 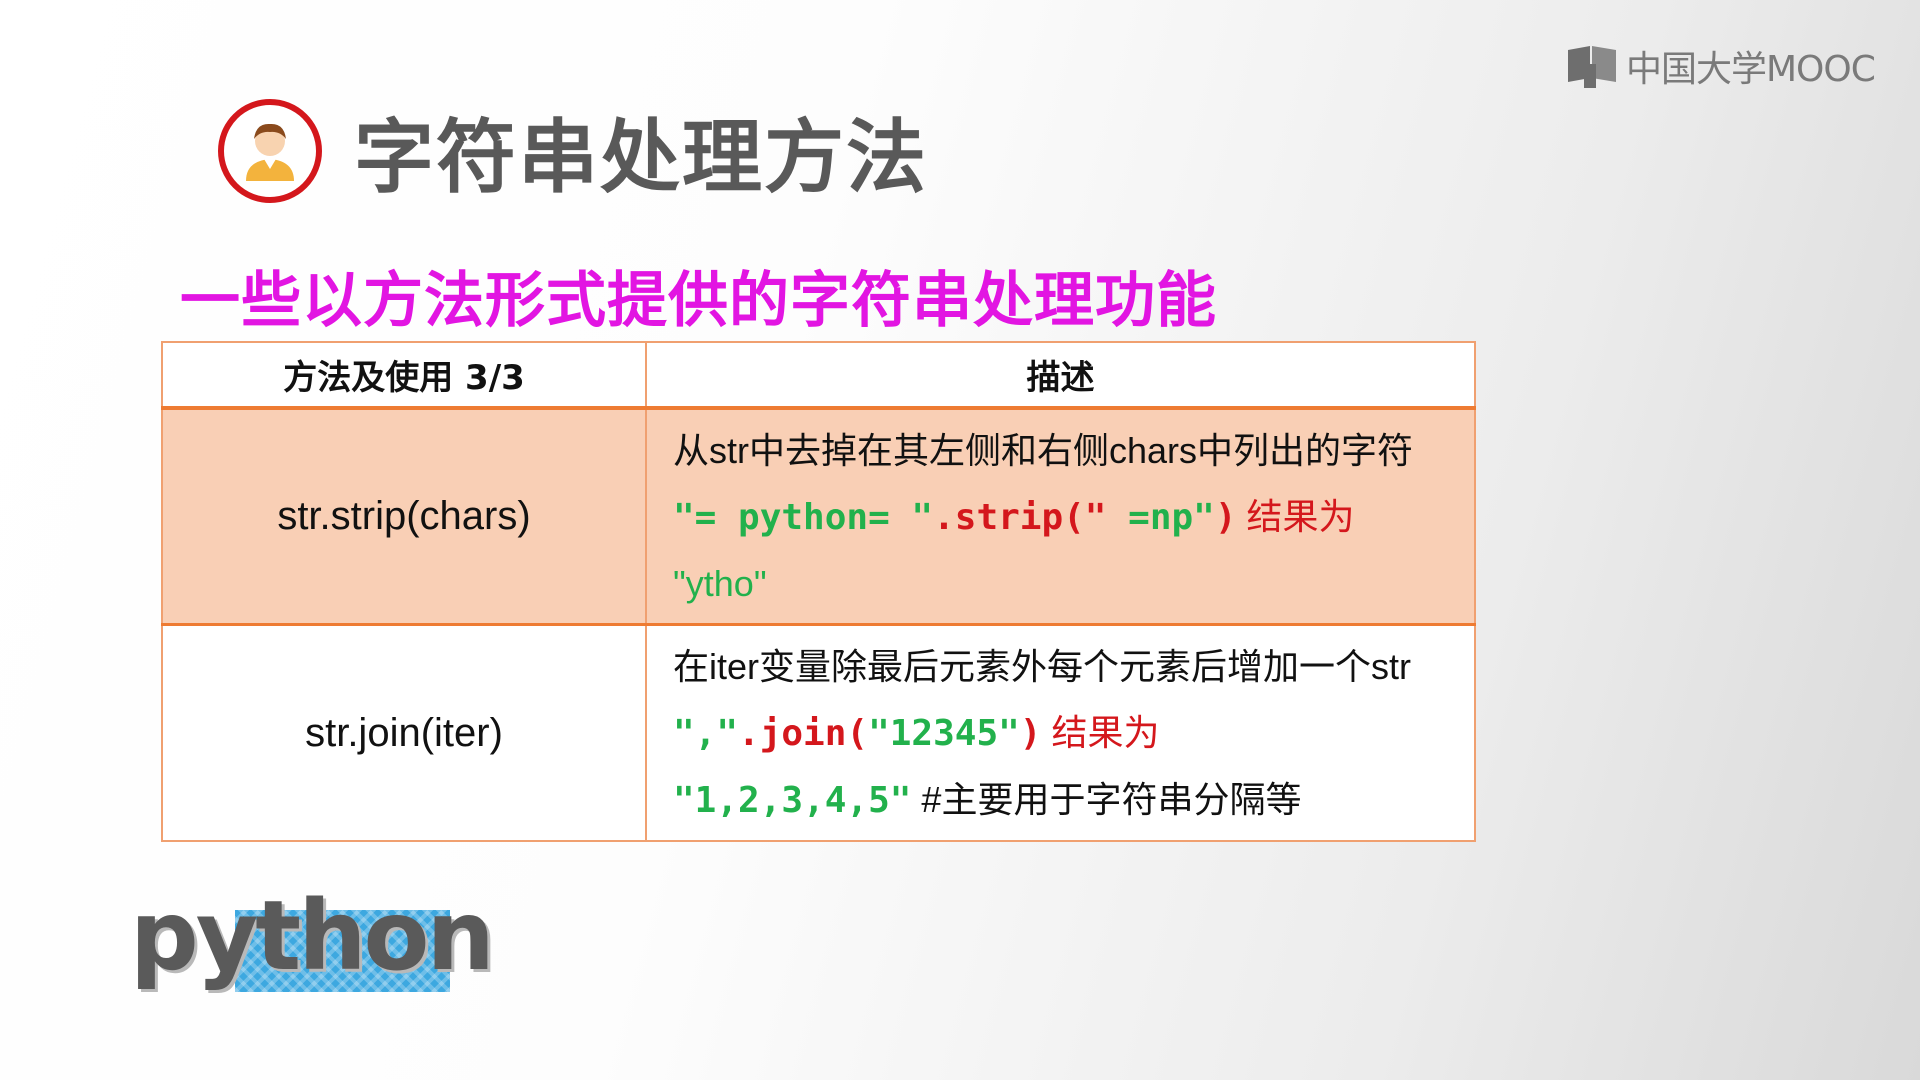 I want to click on python-logo: python, so click(x=312, y=940).